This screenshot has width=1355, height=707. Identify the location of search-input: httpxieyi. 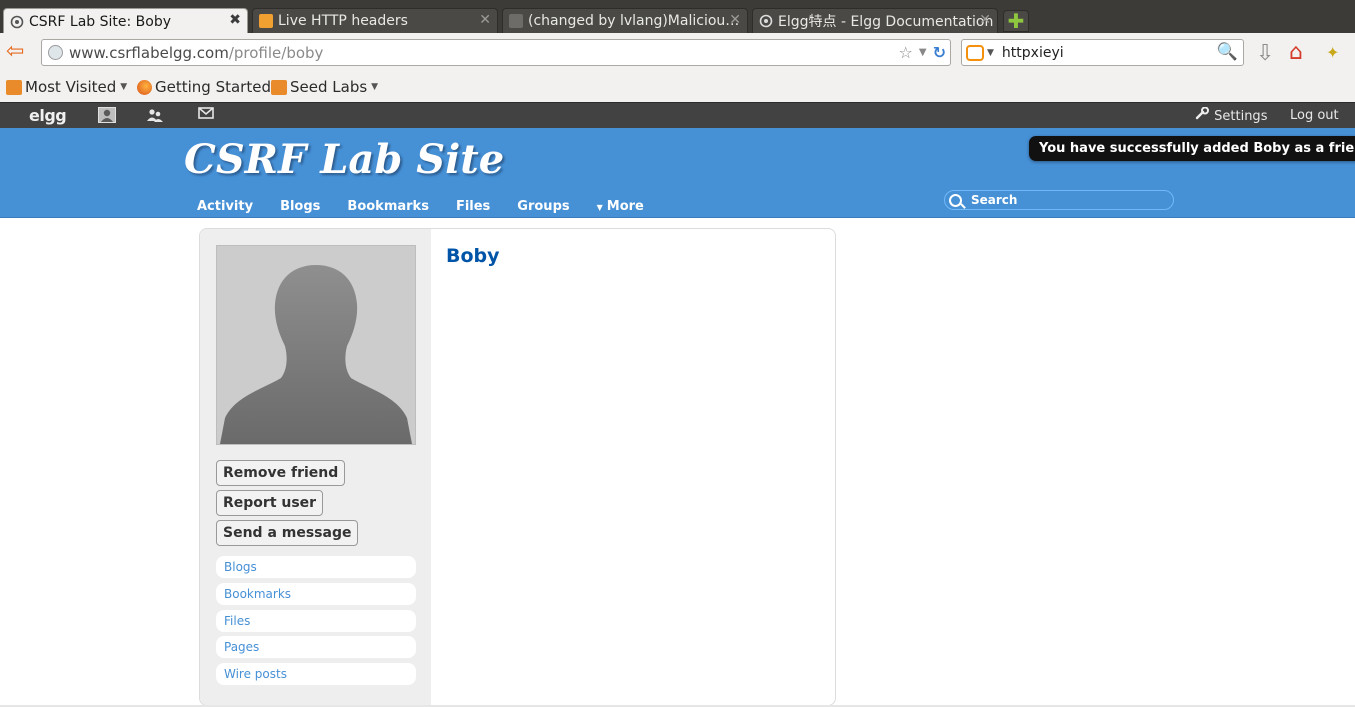
(1122, 53).